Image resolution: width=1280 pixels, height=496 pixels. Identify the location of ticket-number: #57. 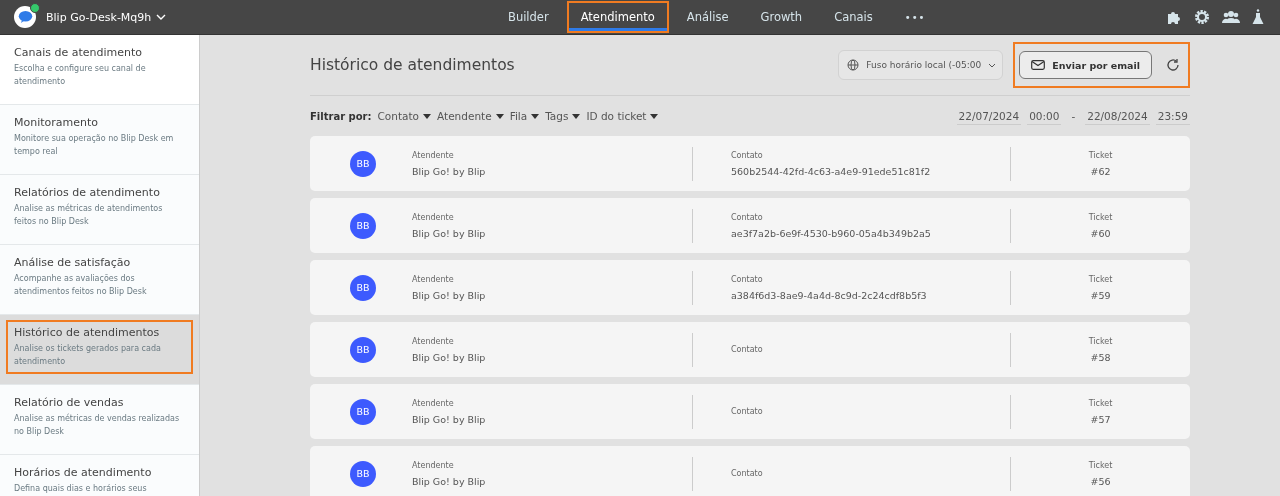
(1100, 419).